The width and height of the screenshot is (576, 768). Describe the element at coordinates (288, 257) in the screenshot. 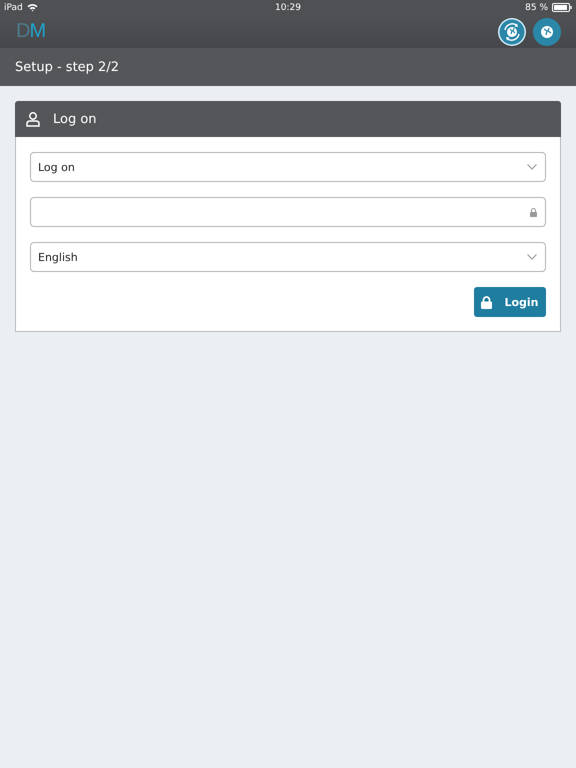

I see `dropdown-field: English` at that location.